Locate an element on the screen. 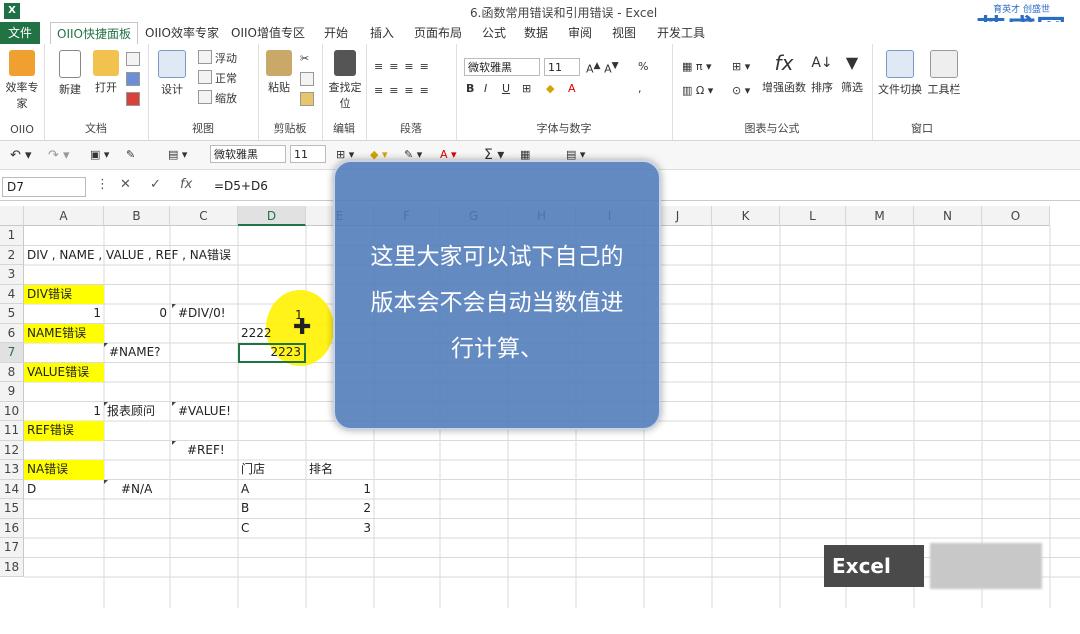 The width and height of the screenshot is (1080, 634). cell-a13: NA错误 is located at coordinates (64, 470).